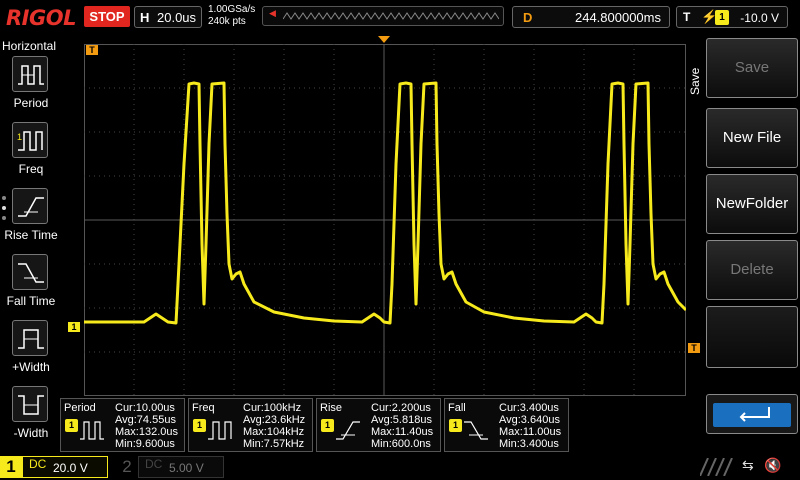 This screenshot has width=800, height=480. I want to click on delay-display: D 244.800000ms, so click(591, 17).